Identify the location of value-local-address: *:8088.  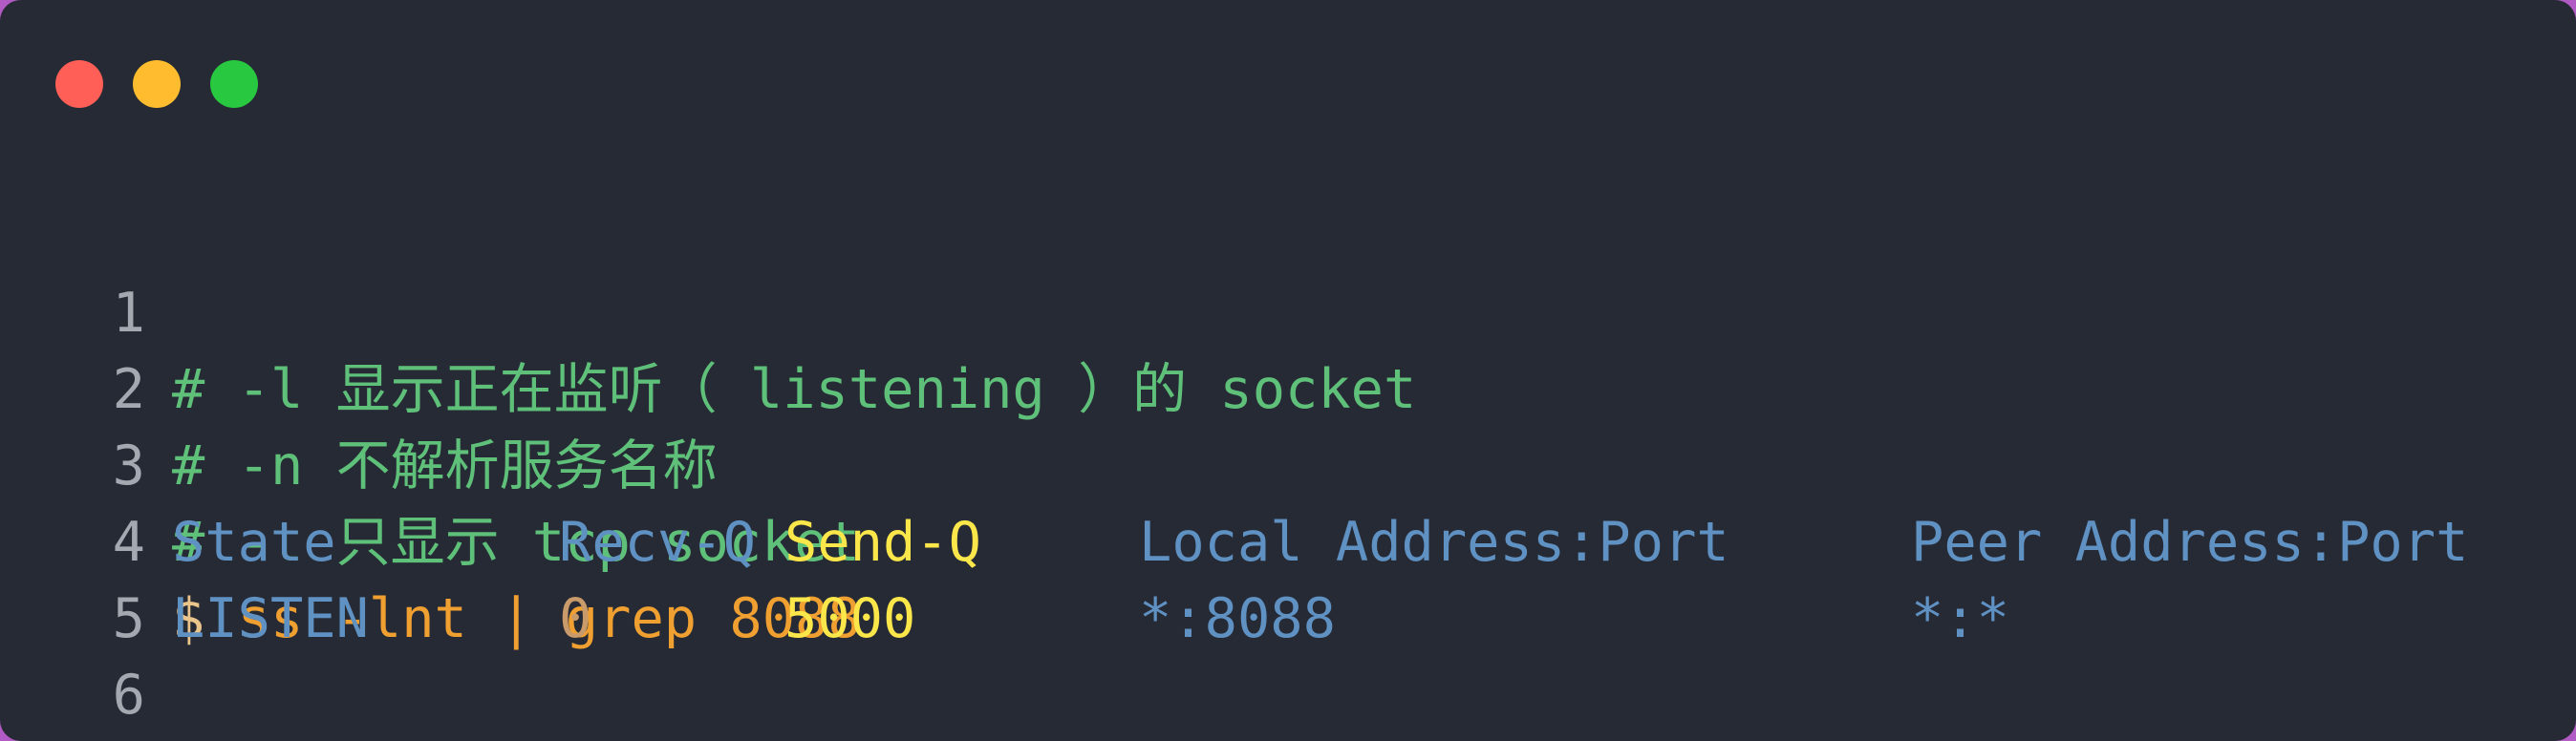
(1237, 618).